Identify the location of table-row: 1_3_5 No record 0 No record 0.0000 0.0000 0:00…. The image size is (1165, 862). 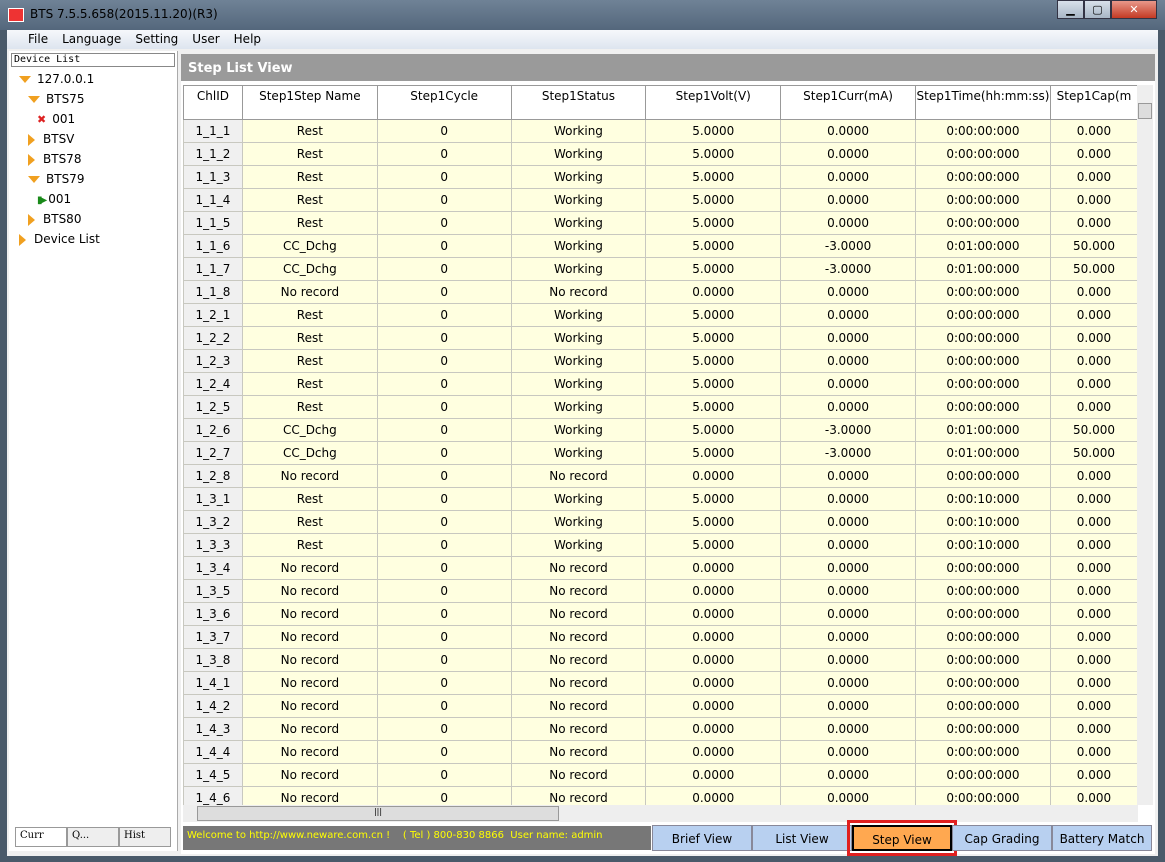
(660, 591).